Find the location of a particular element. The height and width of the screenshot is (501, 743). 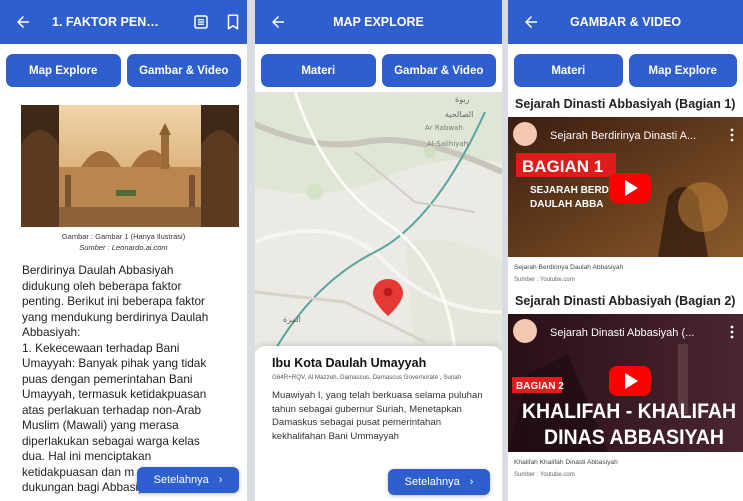

video-heading: Sejarah Dinasti Abbasiyah (Bagian 2) is located at coordinates (625, 301).